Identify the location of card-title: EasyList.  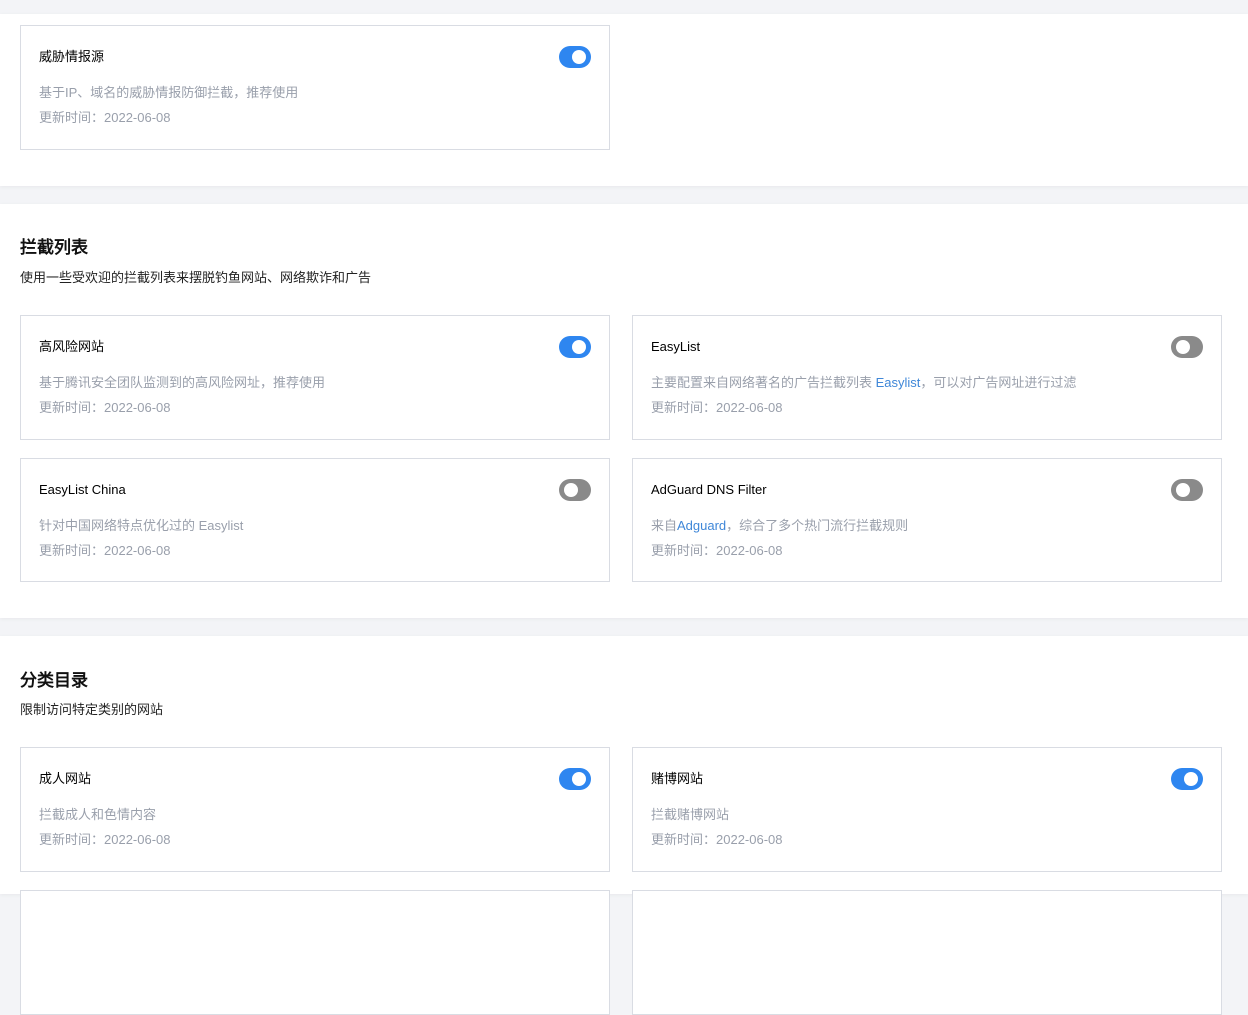
(676, 346).